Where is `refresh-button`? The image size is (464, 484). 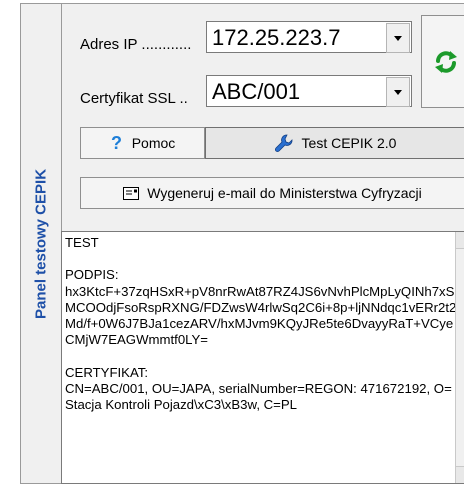
refresh-button is located at coordinates (442, 61).